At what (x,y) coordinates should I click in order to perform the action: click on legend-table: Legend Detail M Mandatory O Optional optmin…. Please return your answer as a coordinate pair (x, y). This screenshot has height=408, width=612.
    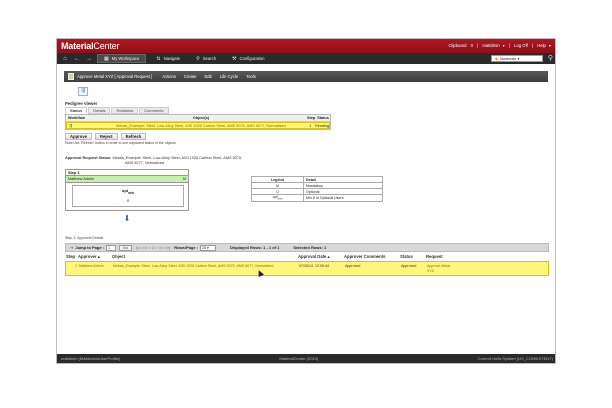
    Looking at the image, I should click on (317, 189).